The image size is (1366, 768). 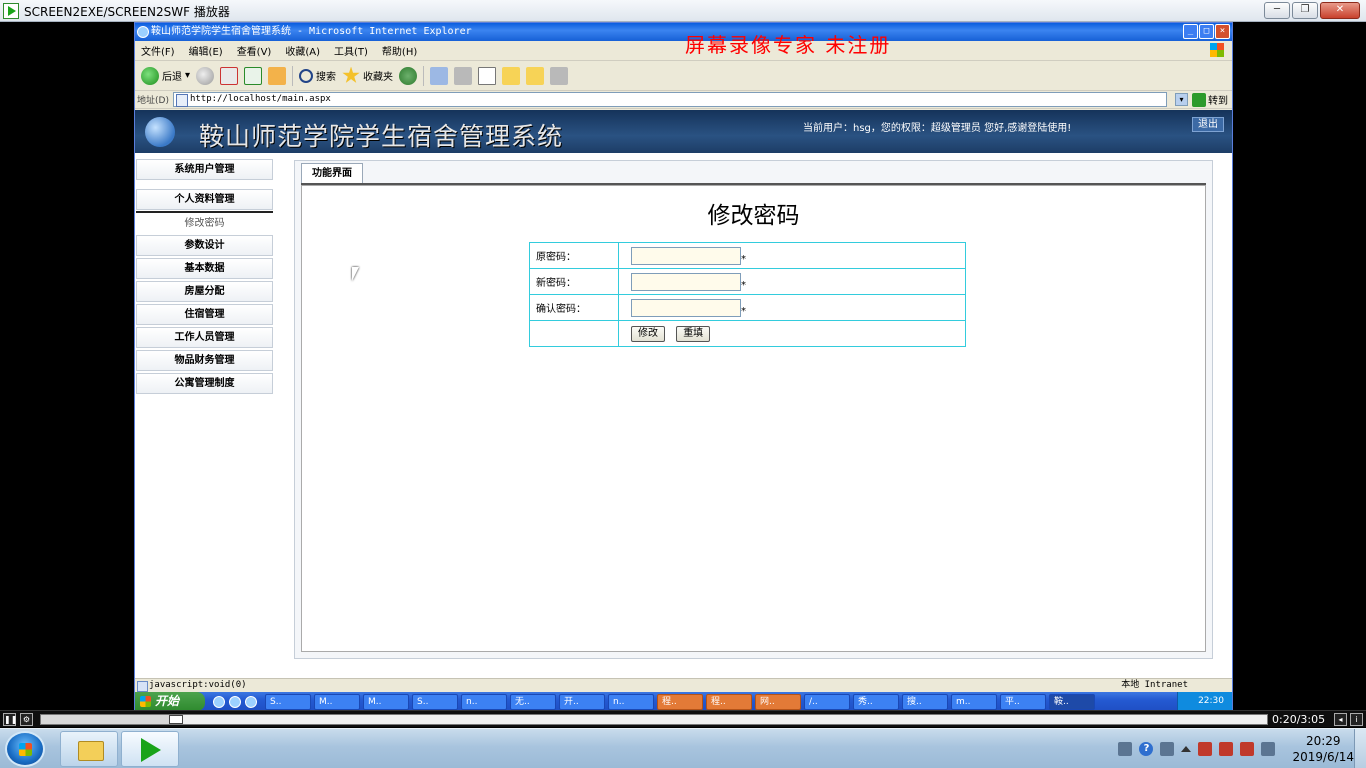 I want to click on menu-edit: 编辑(E), so click(x=206, y=50).